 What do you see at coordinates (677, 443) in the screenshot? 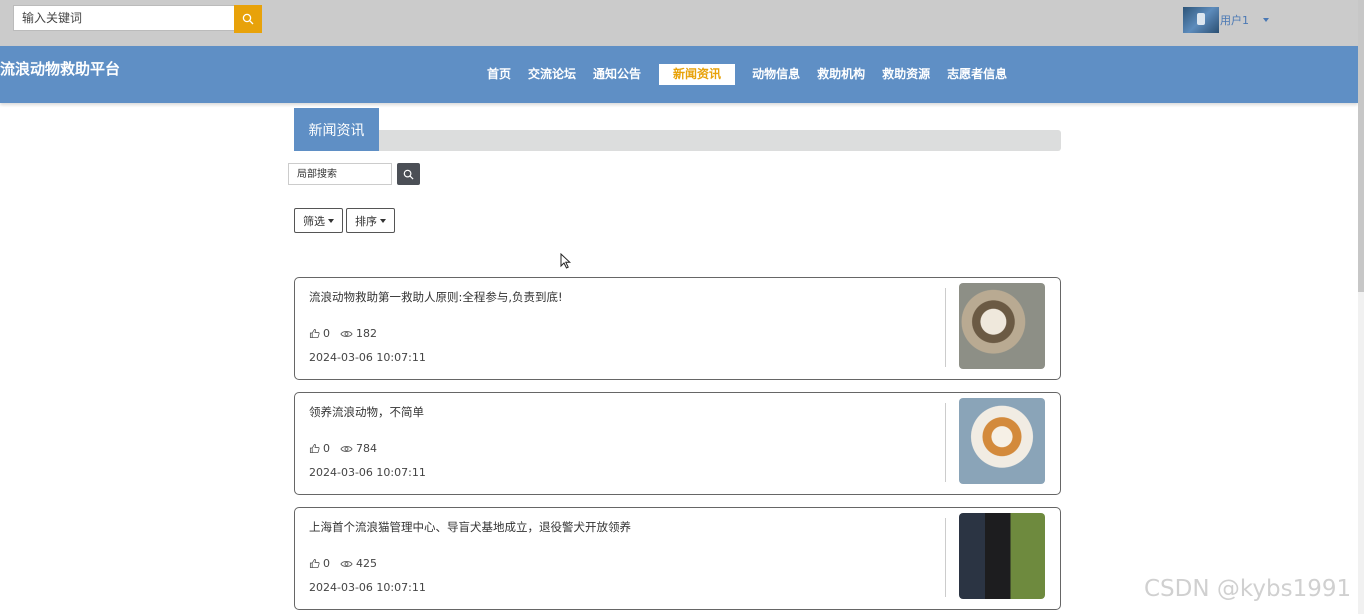
I see `news-card: 领养流浪动物，不简单 0 784 2024-03-06 10:07:11` at bounding box center [677, 443].